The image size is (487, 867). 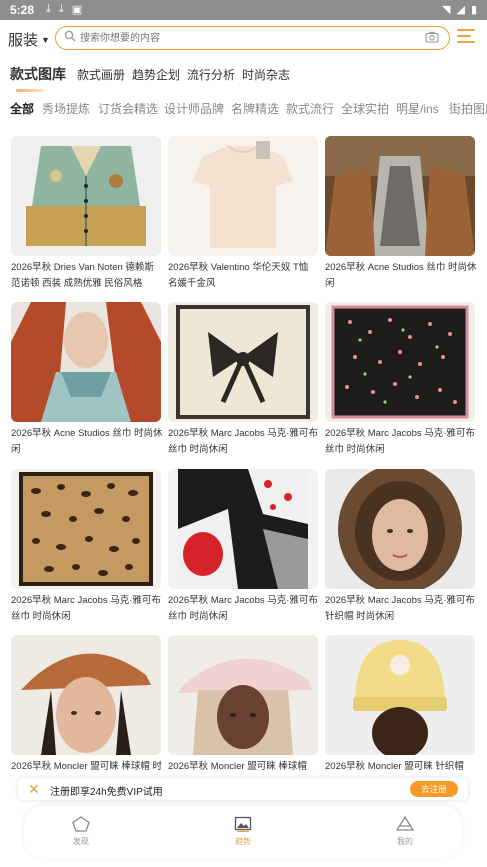 I want to click on profile-icon, so click(x=405, y=823).